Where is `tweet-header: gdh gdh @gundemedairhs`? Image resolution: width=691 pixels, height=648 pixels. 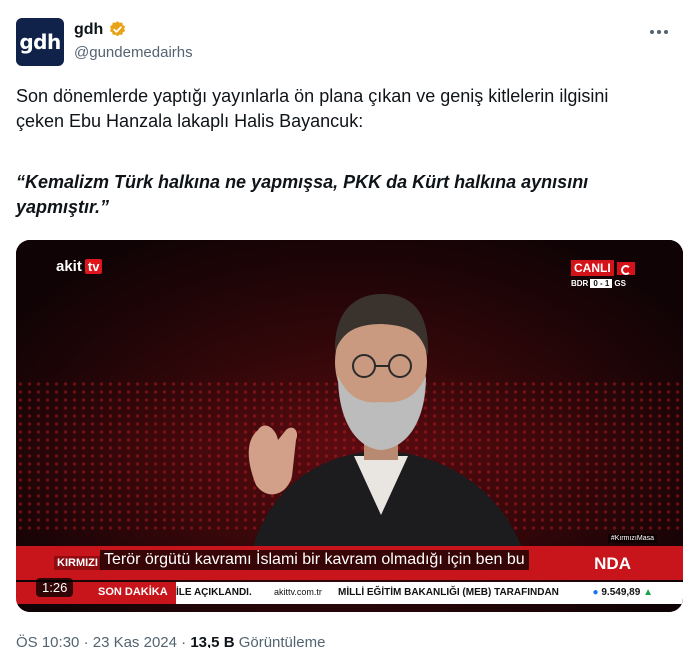 tweet-header: gdh gdh @gundemedairhs is located at coordinates (345, 42).